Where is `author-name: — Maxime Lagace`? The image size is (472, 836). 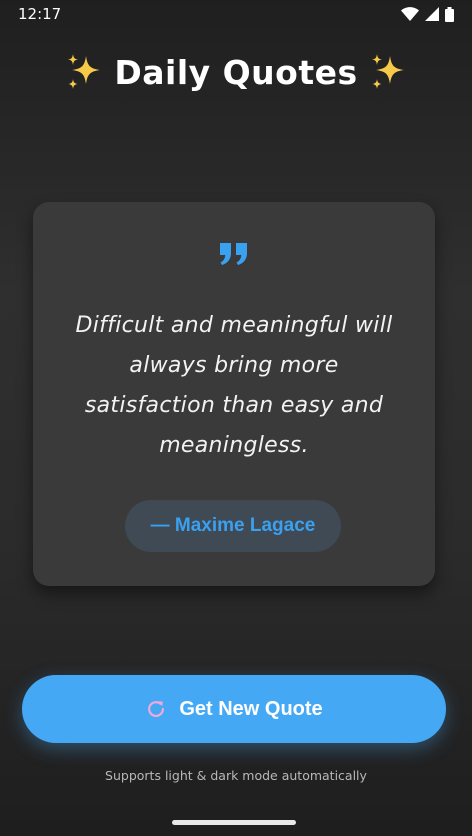 author-name: — Maxime Lagace is located at coordinates (233, 525).